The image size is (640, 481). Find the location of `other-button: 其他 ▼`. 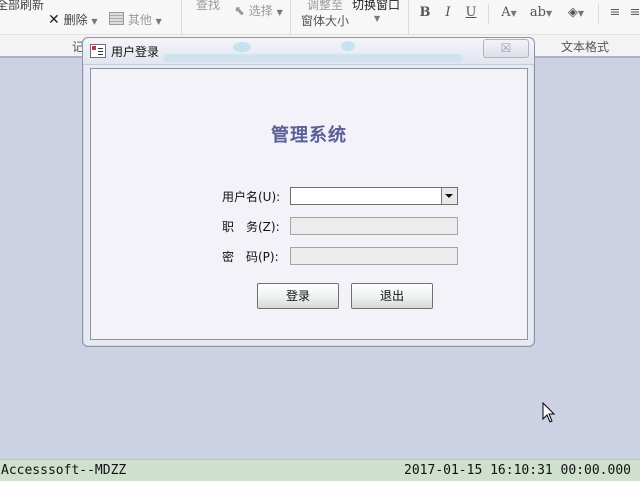

other-button: 其他 ▼ is located at coordinates (135, 19).